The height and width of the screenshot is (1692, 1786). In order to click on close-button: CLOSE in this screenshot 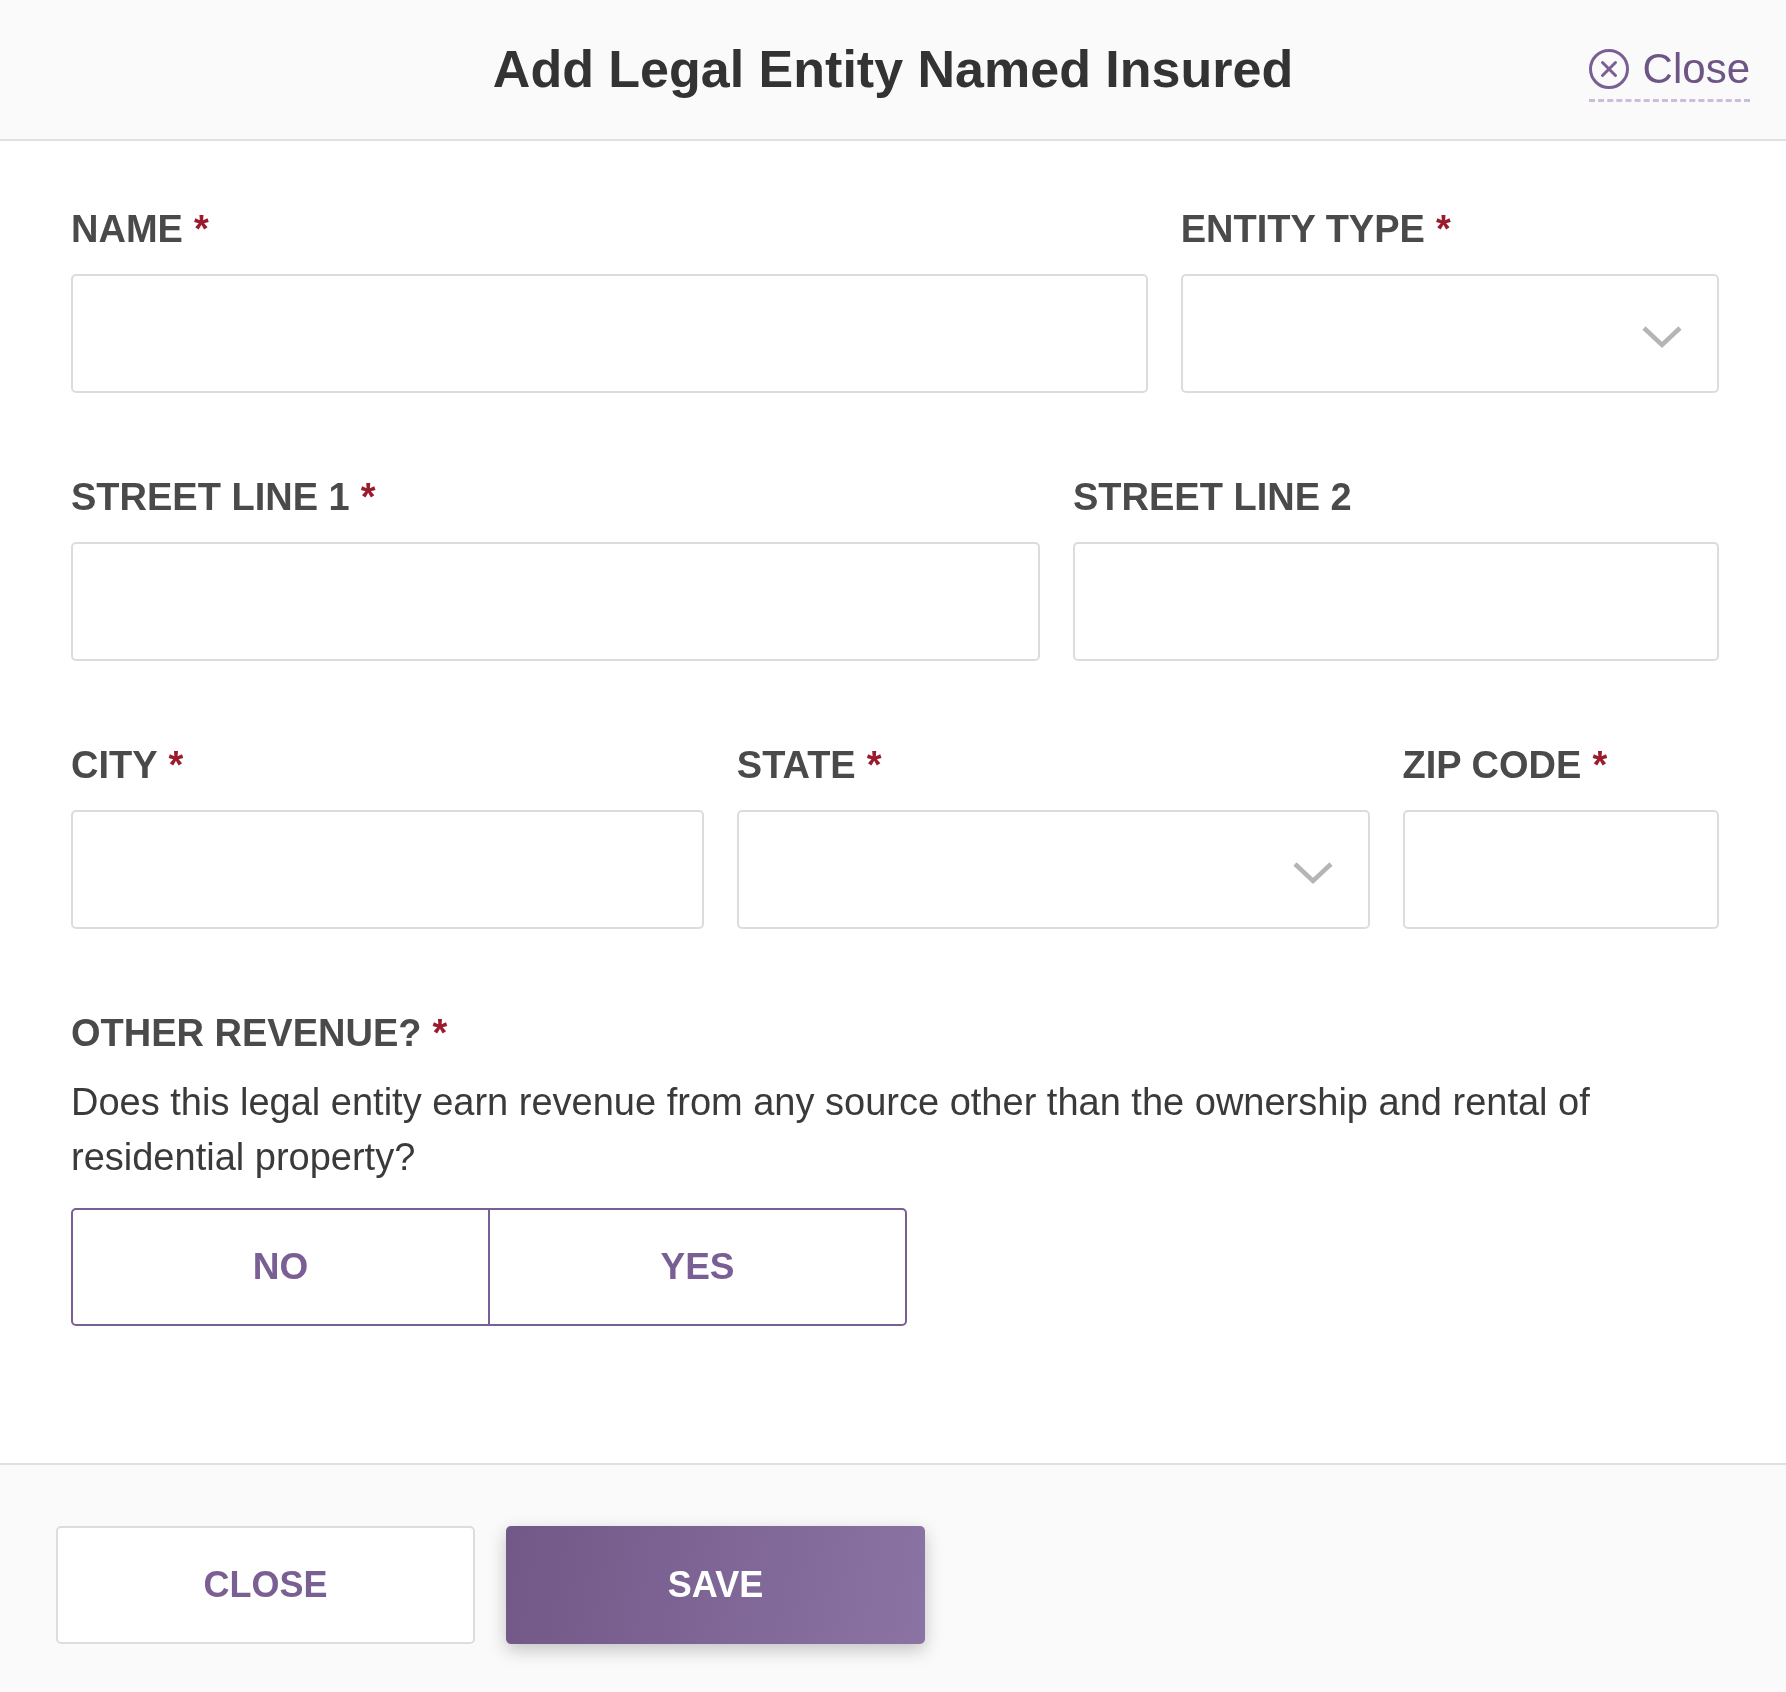, I will do `click(265, 1585)`.